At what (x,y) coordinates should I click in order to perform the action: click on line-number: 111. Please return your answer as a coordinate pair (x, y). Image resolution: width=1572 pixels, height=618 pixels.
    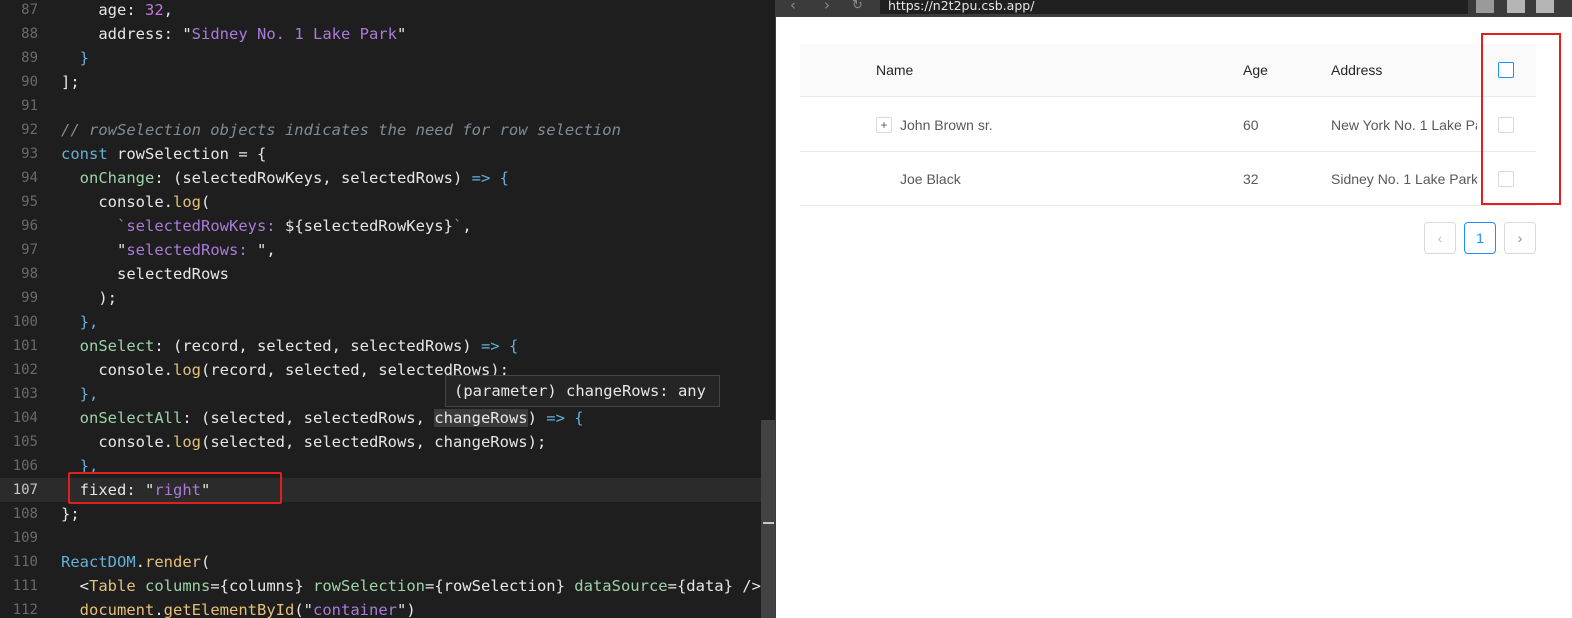
    Looking at the image, I should click on (25, 586).